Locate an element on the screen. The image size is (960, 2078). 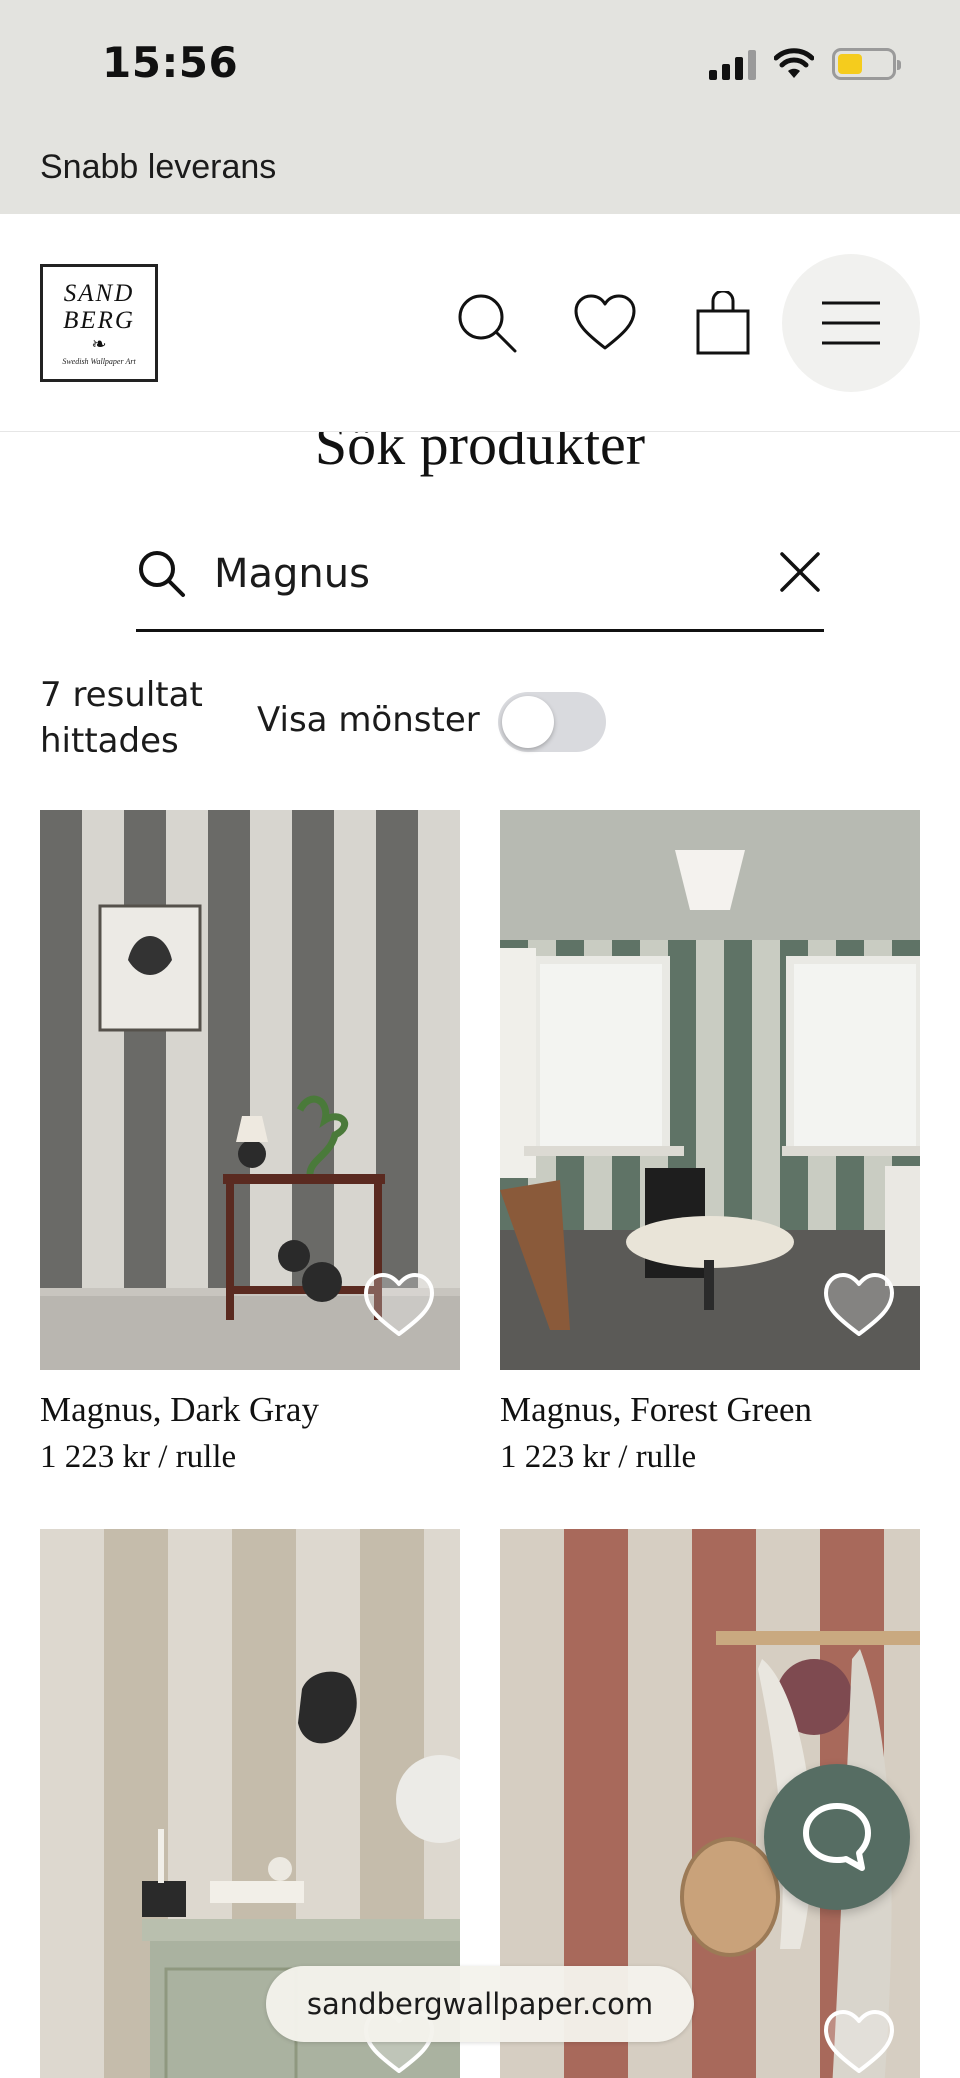
chat-bubble-icon is located at coordinates (837, 1837).